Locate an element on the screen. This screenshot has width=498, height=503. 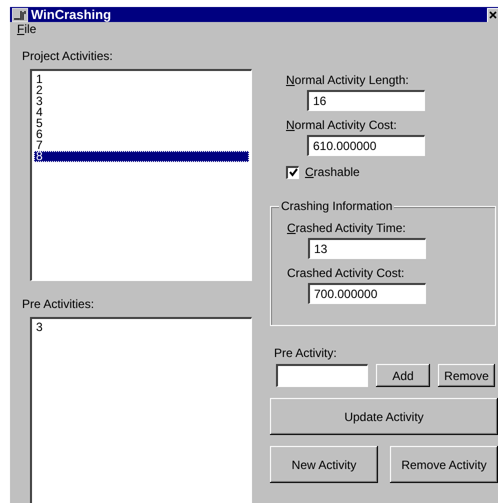
list-label: Project Activities: is located at coordinates (68, 56).